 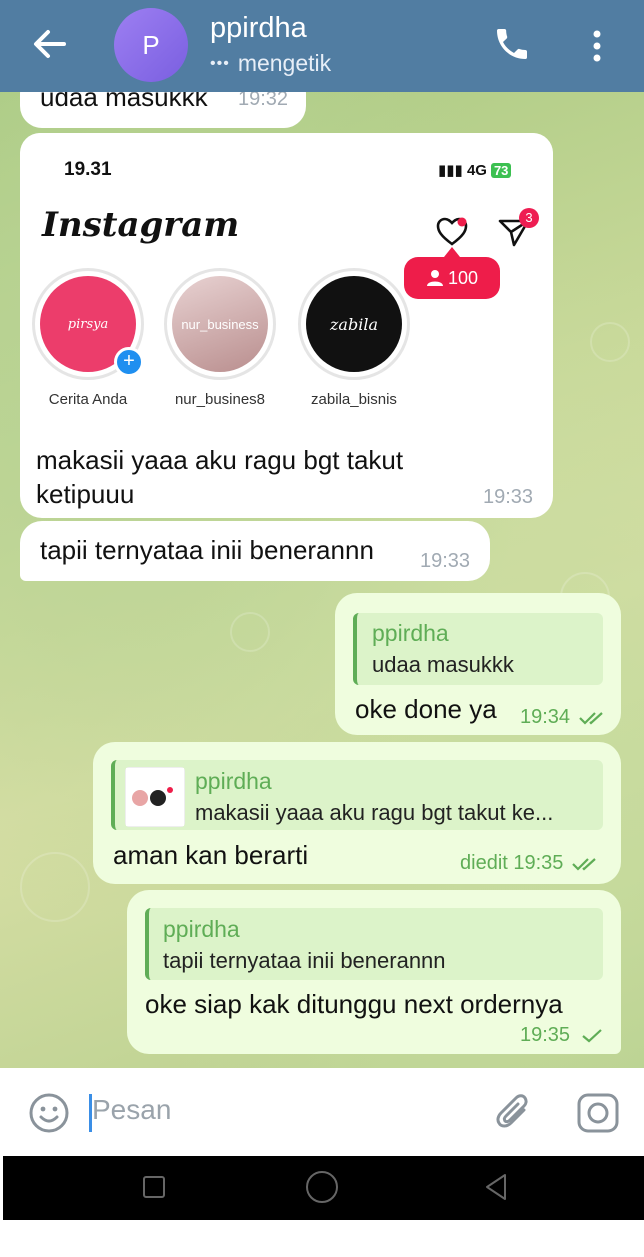 I want to click on screenshot-signal: ▮▮▮ 4G 73, so click(x=475, y=170).